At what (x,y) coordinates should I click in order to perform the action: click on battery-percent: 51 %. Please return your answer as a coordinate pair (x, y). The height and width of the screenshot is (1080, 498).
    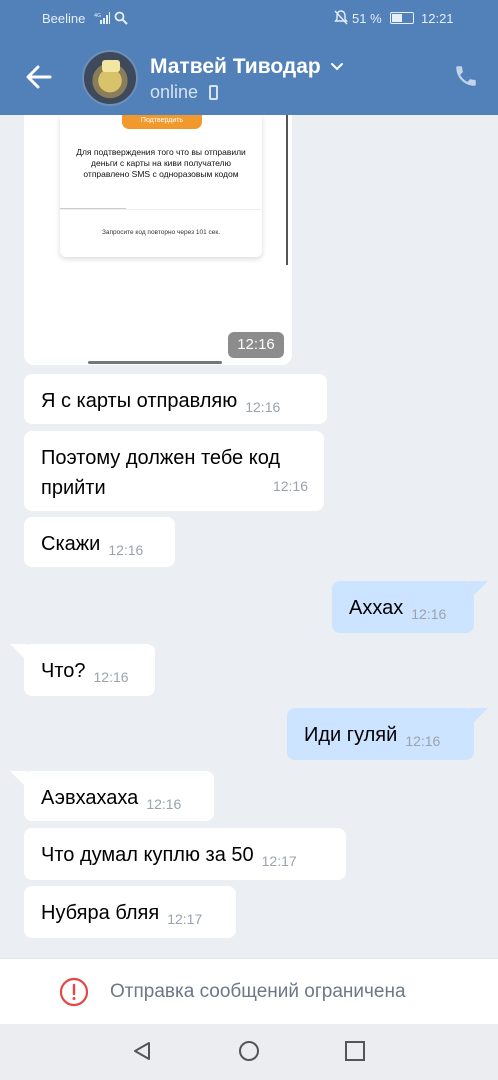
    Looking at the image, I should click on (367, 18).